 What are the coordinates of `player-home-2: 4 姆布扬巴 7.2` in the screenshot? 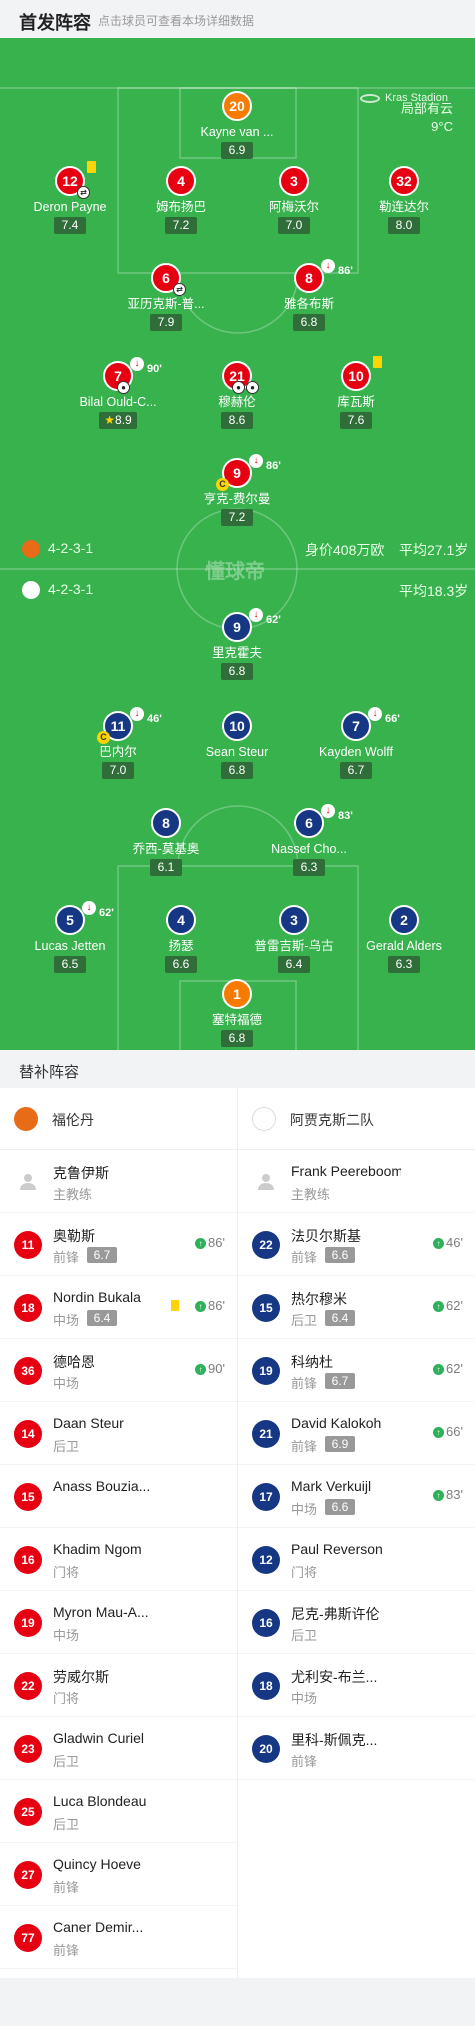 It's located at (181, 200).